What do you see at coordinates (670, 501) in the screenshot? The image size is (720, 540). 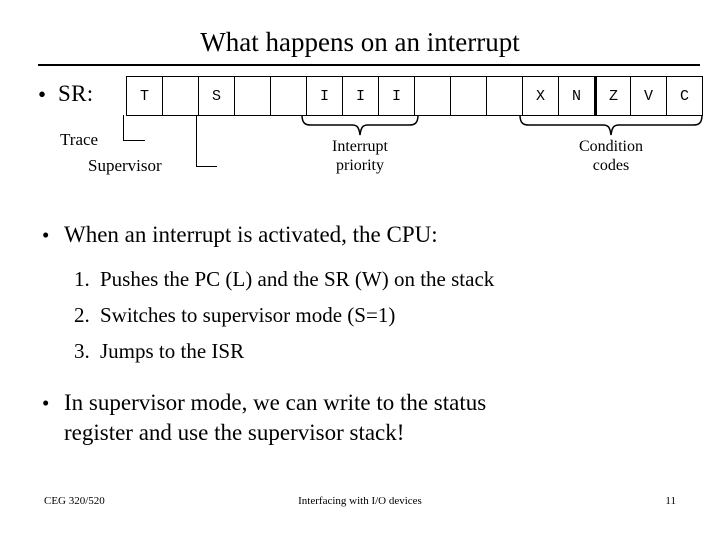 I see `footer-page-number: 11` at bounding box center [670, 501].